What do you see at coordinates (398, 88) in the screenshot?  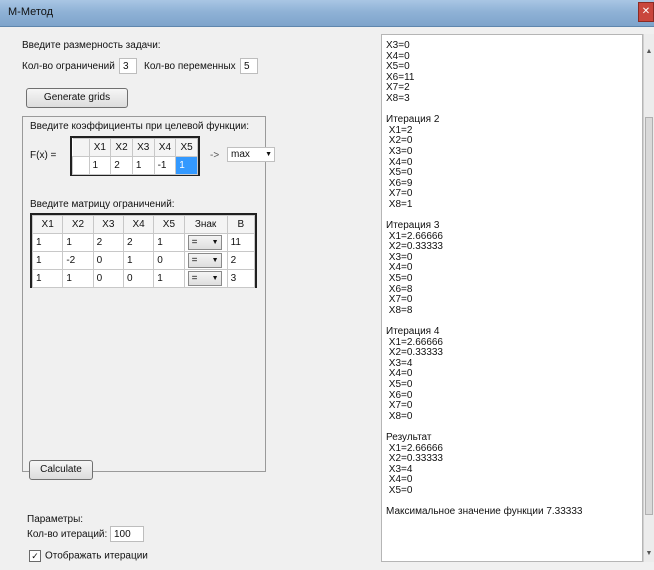 I see `log-line: X7=2` at bounding box center [398, 88].